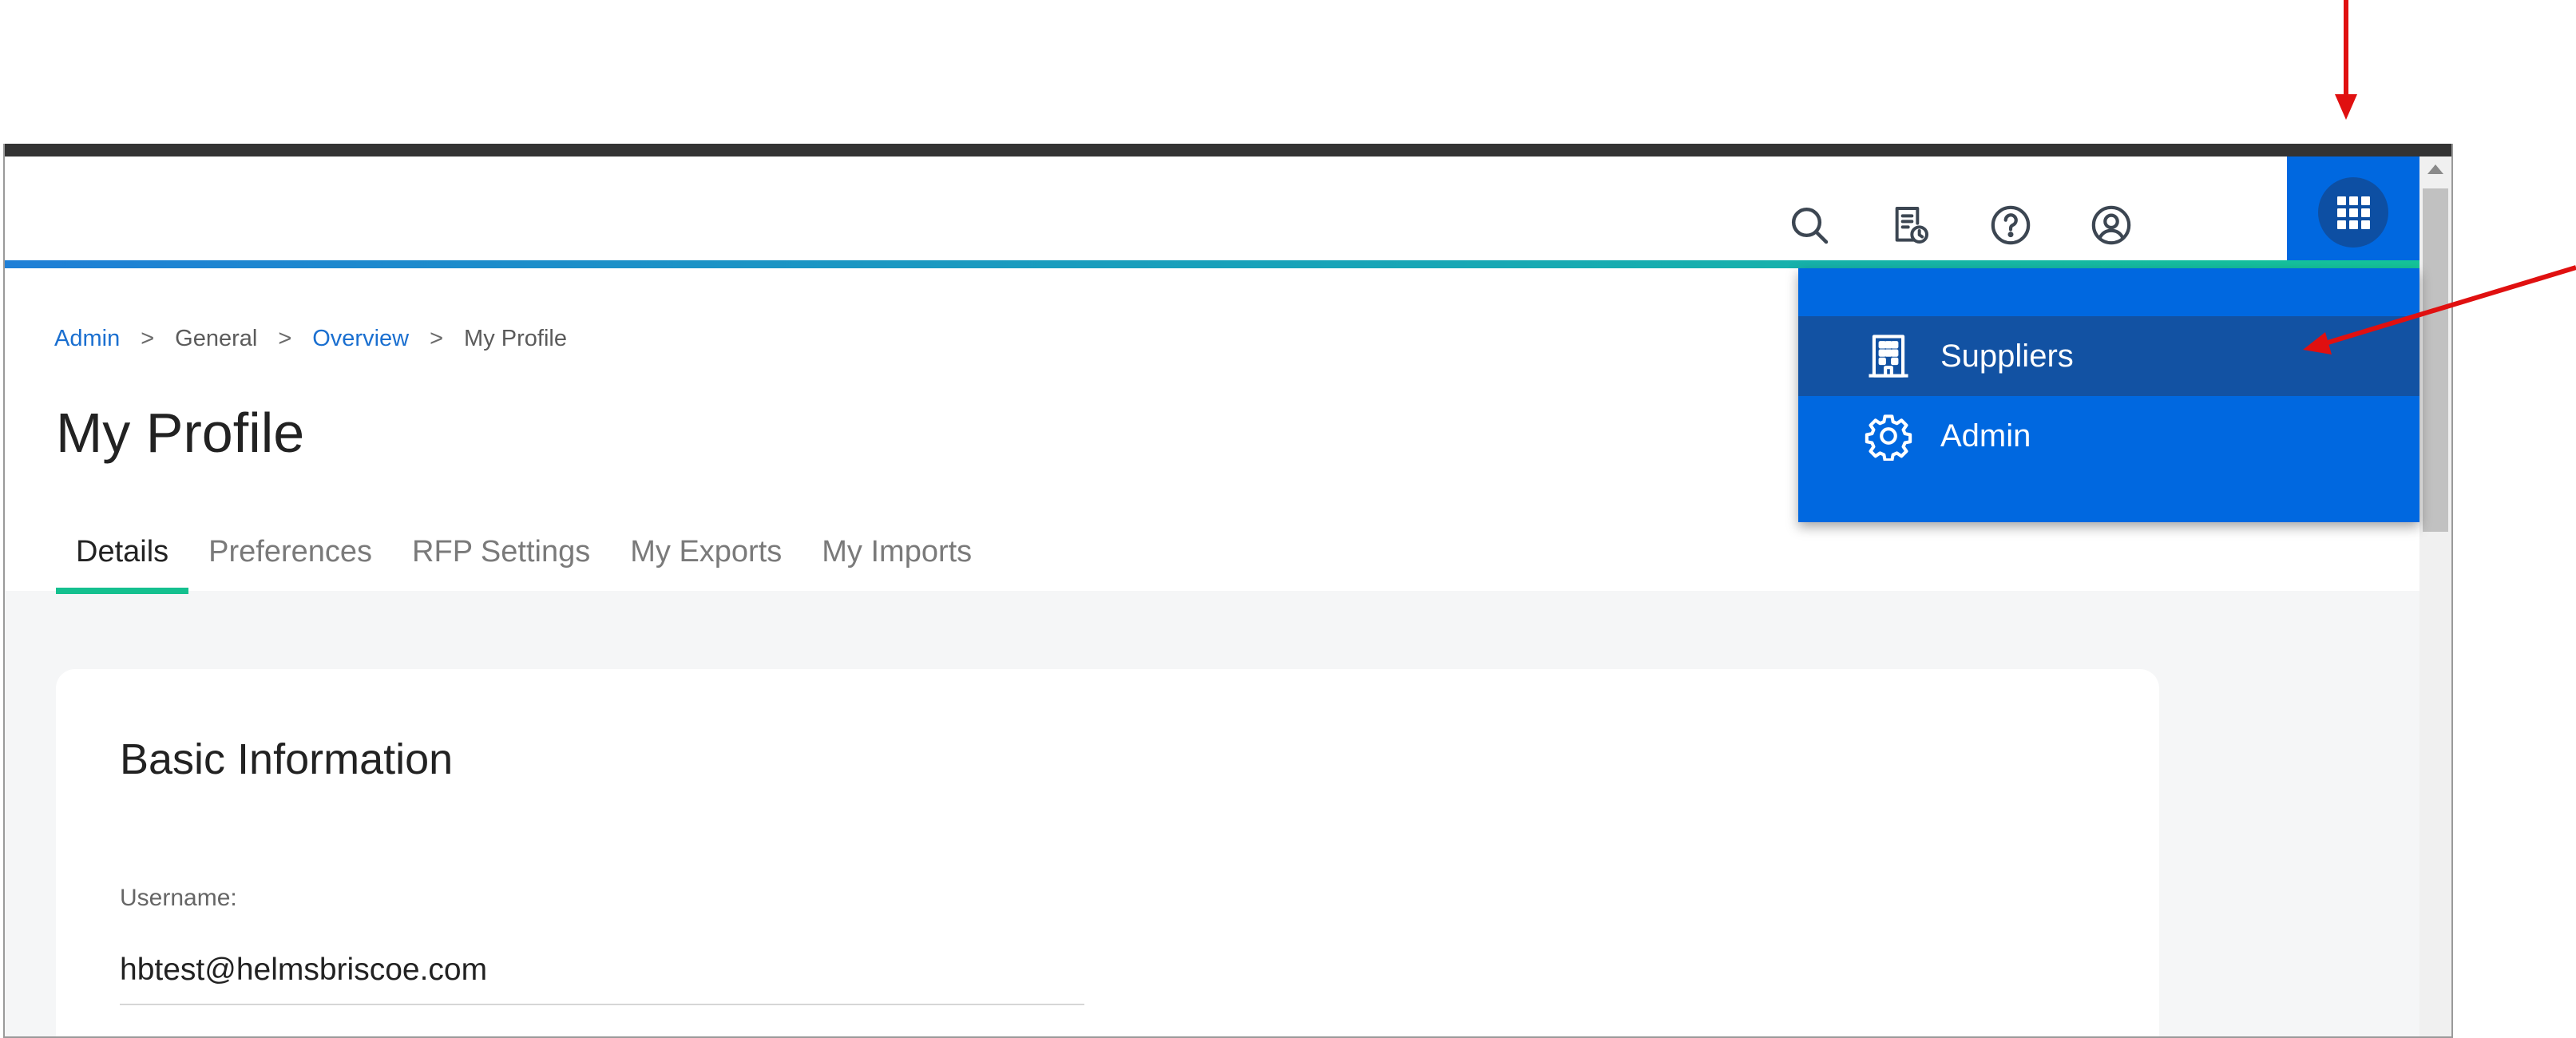  I want to click on apps-menu-area, so click(2353, 212).